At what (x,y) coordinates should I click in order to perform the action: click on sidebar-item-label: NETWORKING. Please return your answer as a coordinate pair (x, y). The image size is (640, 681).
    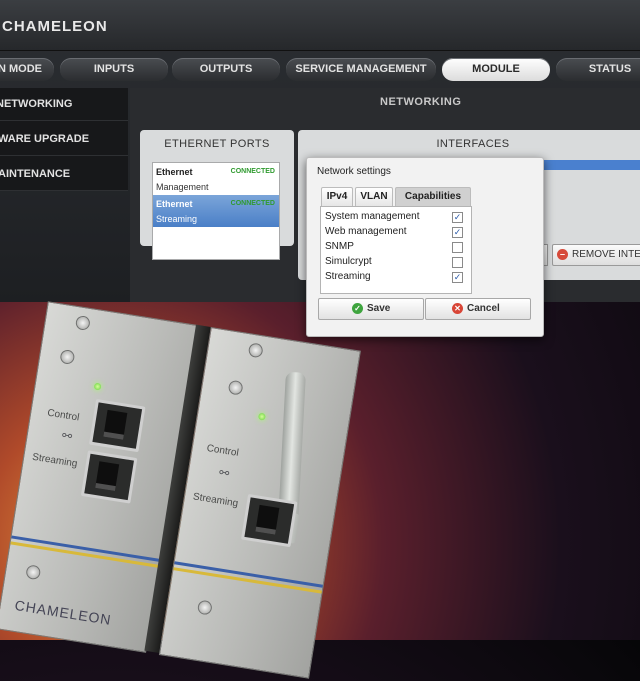
    Looking at the image, I should click on (36, 104).